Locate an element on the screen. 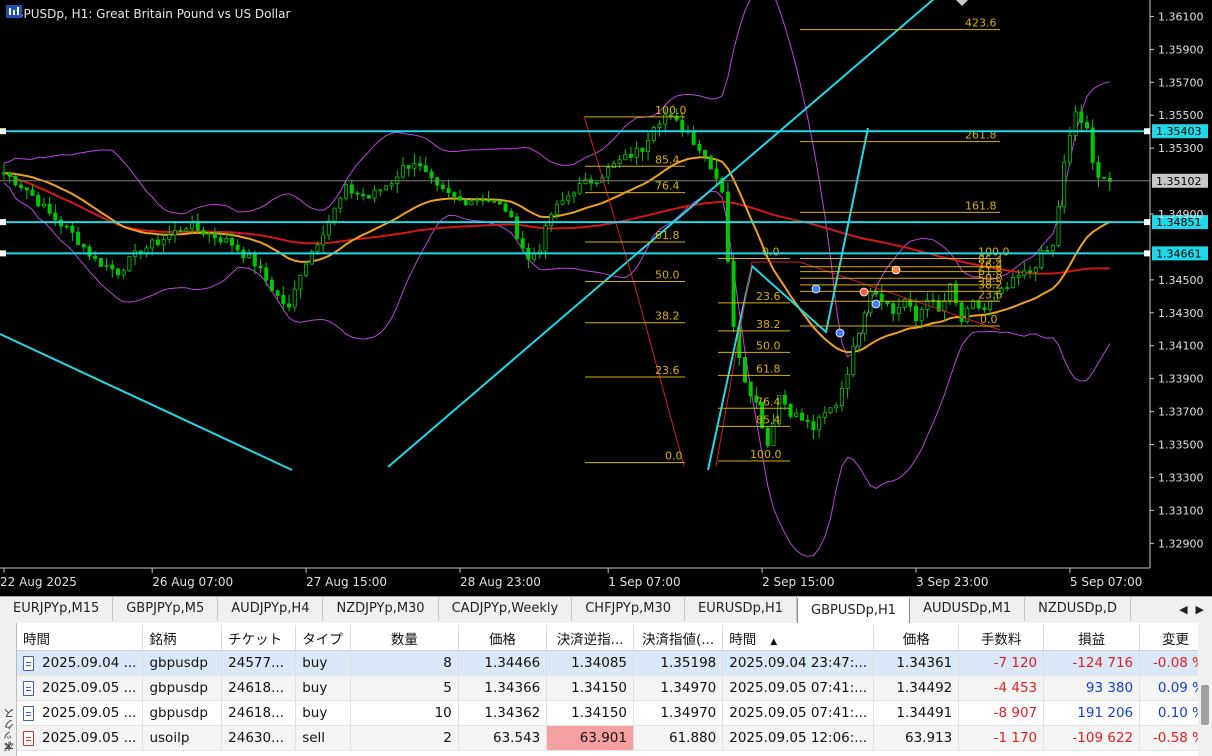 This screenshot has width=1212, height=756. column-header: 手数料 is located at coordinates (1001, 638).